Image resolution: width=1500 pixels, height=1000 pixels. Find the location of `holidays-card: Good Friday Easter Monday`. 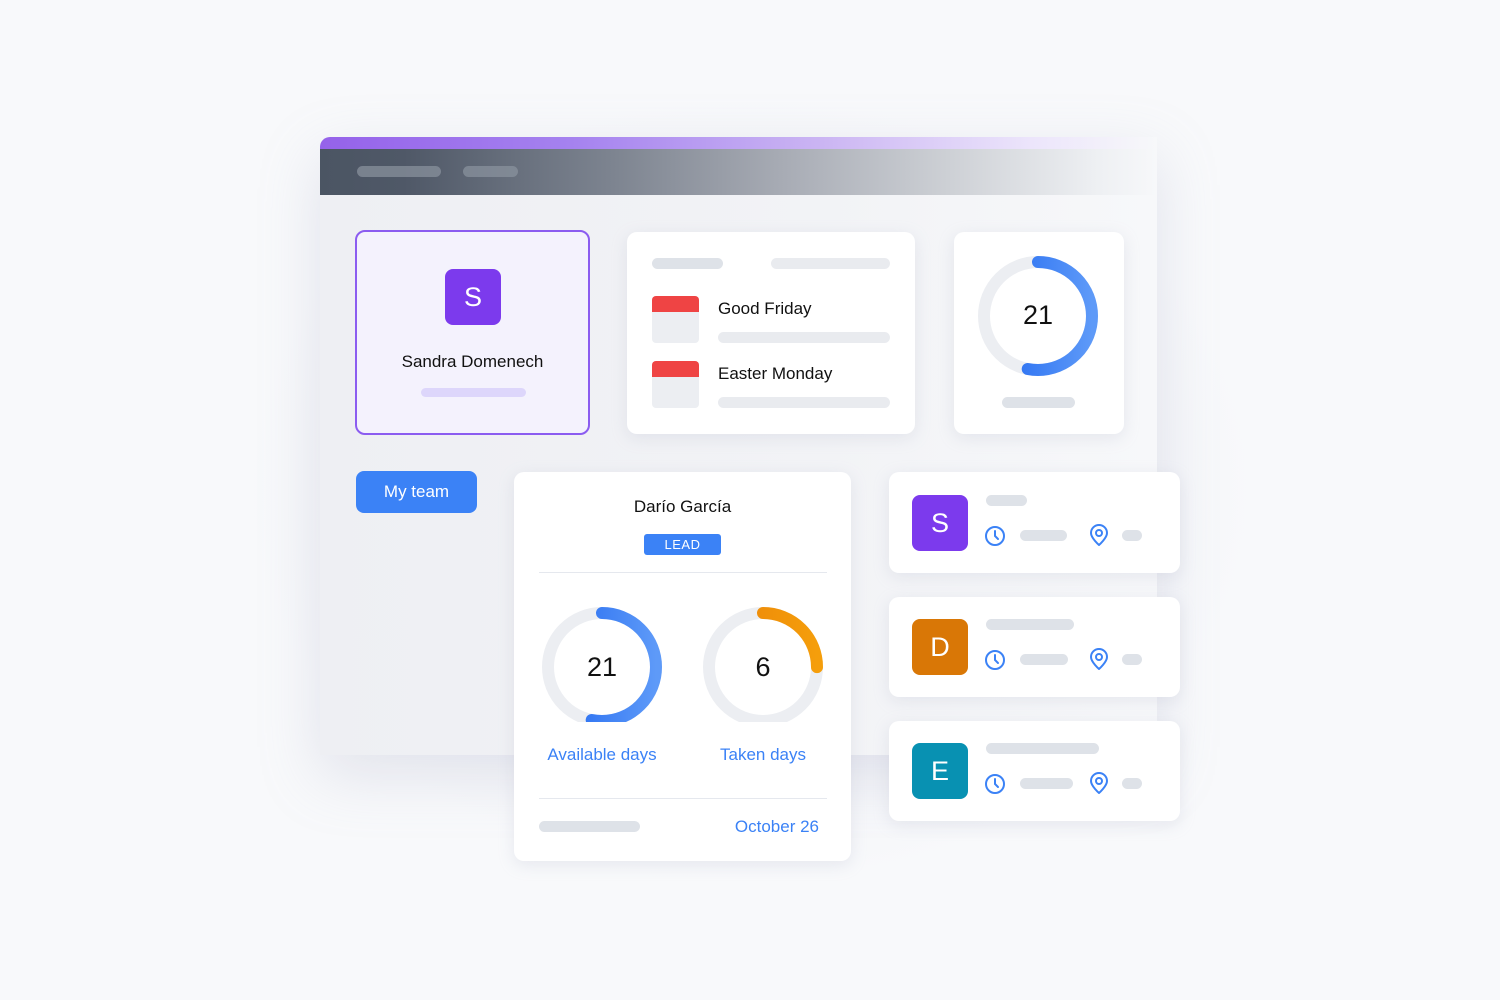

holidays-card: Good Friday Easter Monday is located at coordinates (771, 333).